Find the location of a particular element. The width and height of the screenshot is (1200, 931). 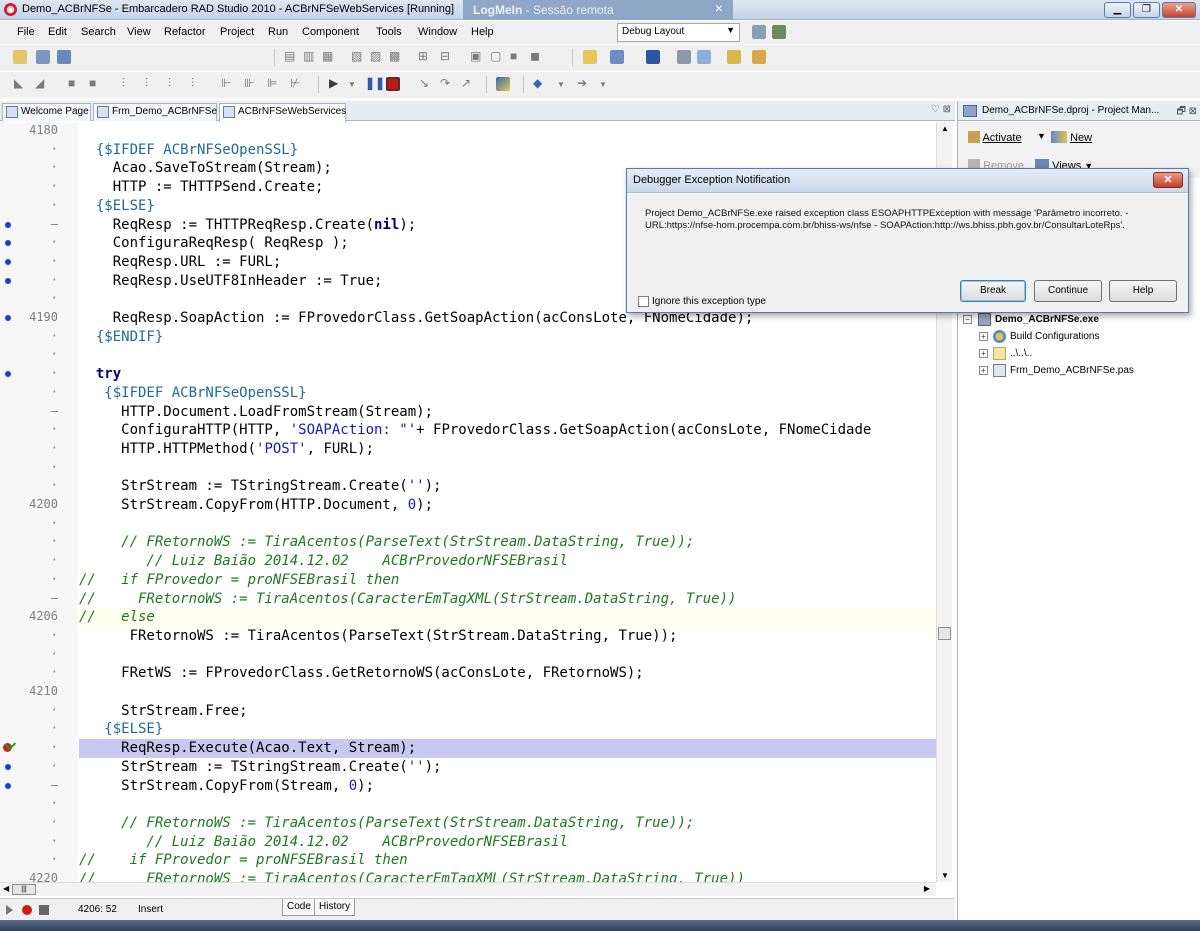

bring-front-icon: ■ is located at coordinates (513, 56).